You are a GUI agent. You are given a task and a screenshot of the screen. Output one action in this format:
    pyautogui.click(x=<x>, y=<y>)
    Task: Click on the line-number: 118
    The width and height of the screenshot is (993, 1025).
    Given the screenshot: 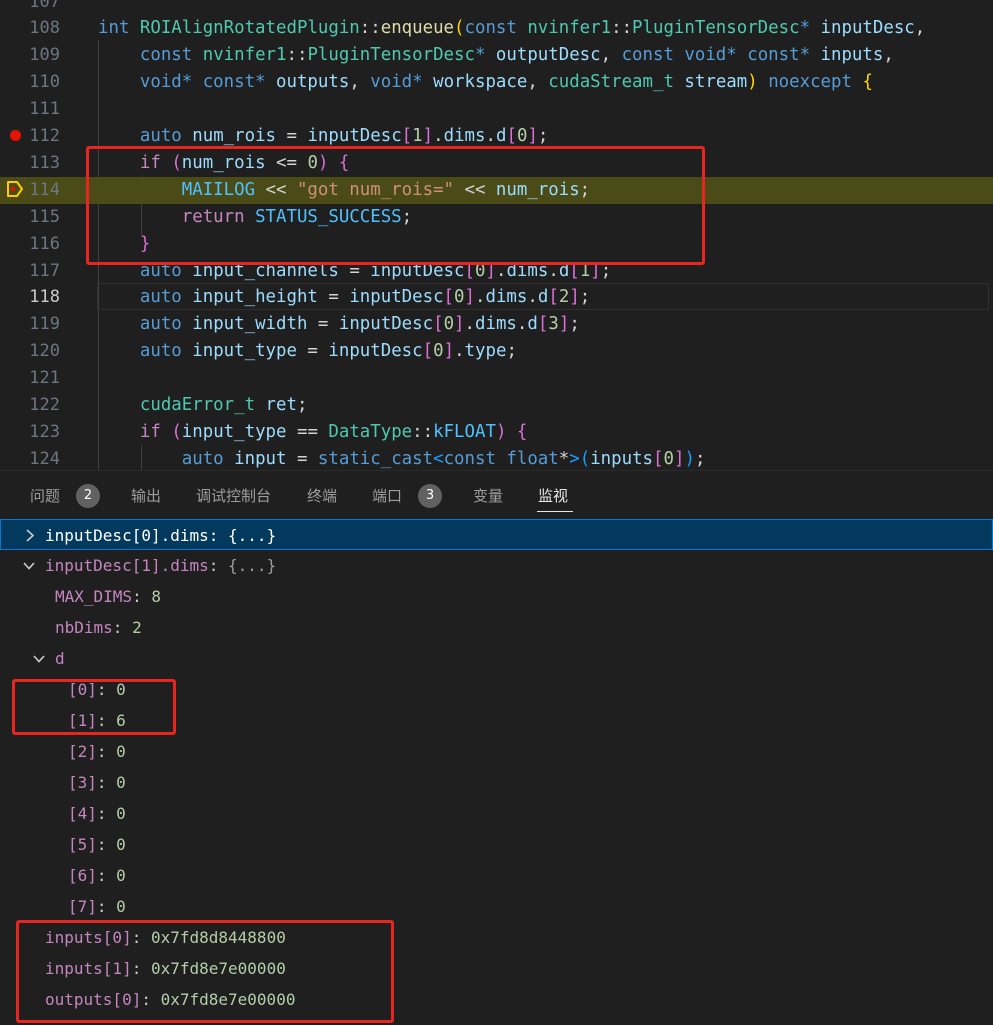 What is the action you would take?
    pyautogui.click(x=44, y=297)
    